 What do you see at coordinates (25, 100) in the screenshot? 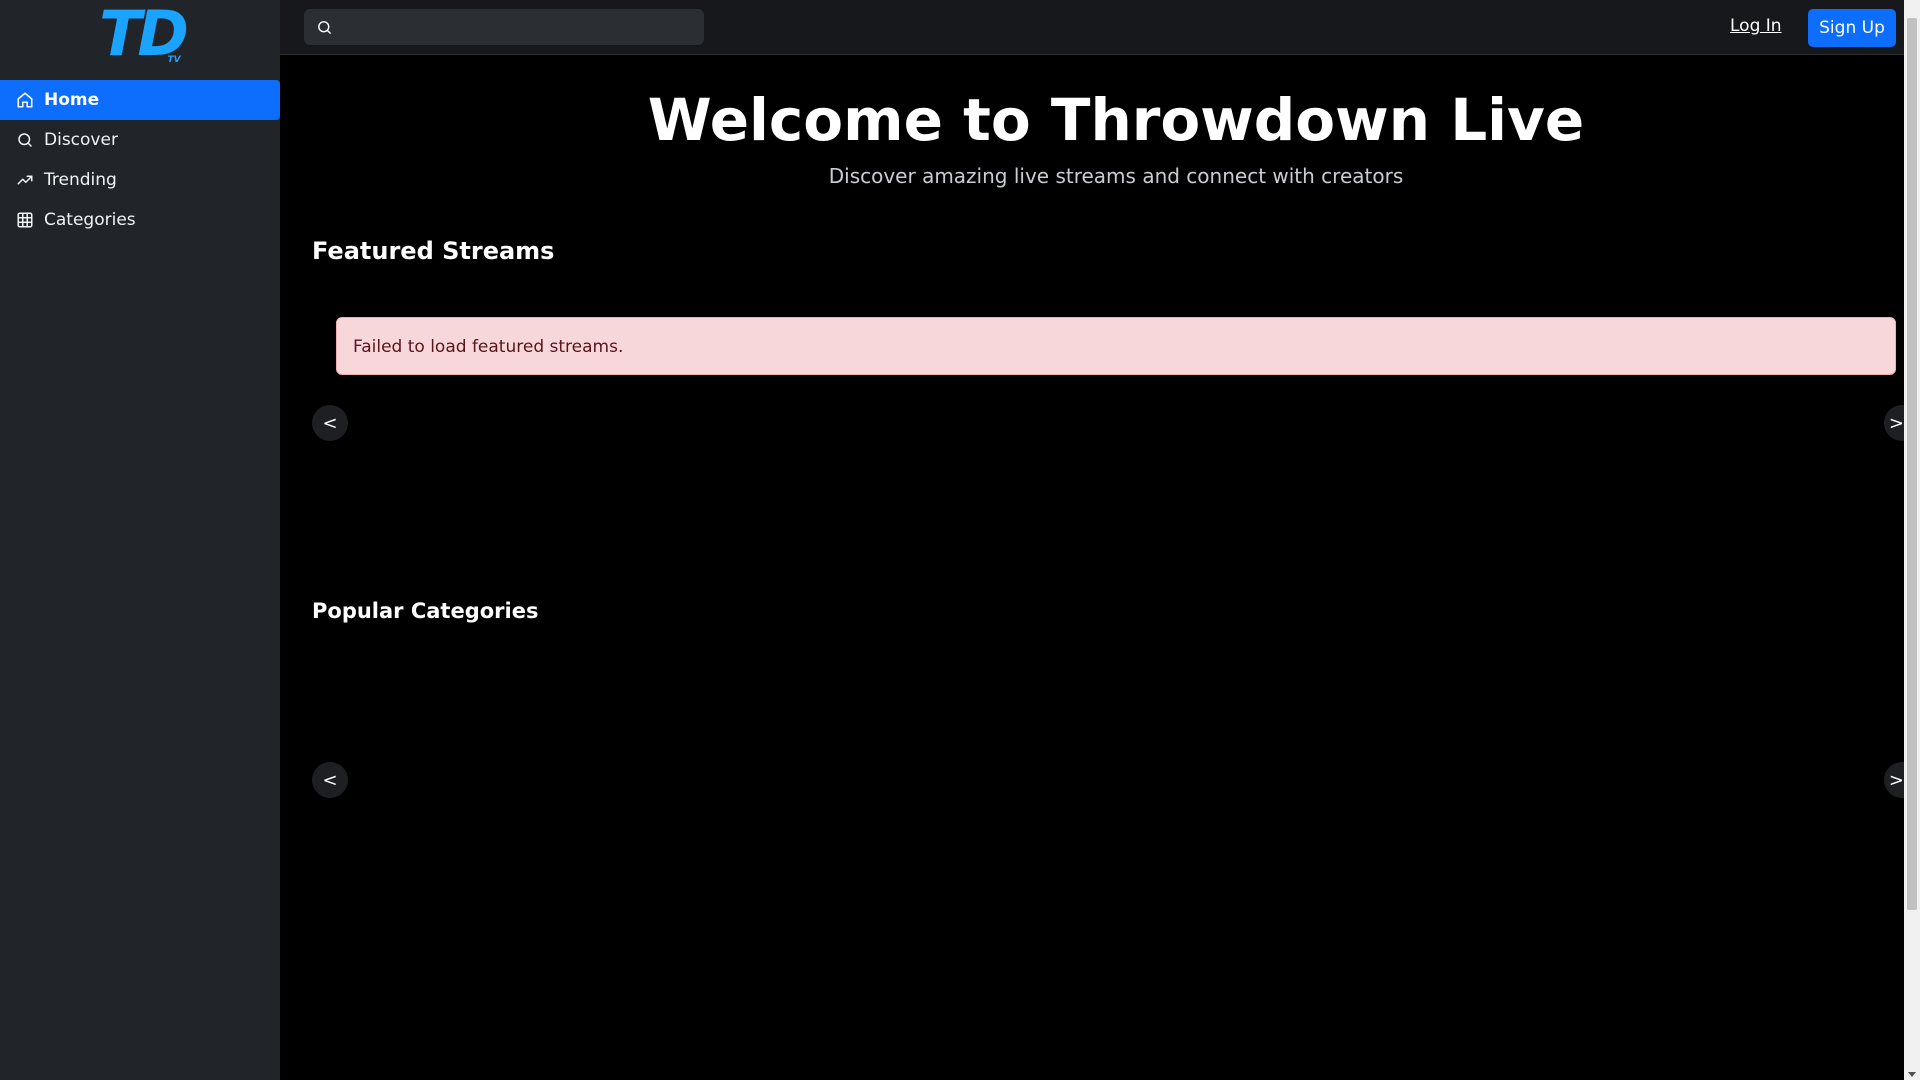
I see `home-icon` at bounding box center [25, 100].